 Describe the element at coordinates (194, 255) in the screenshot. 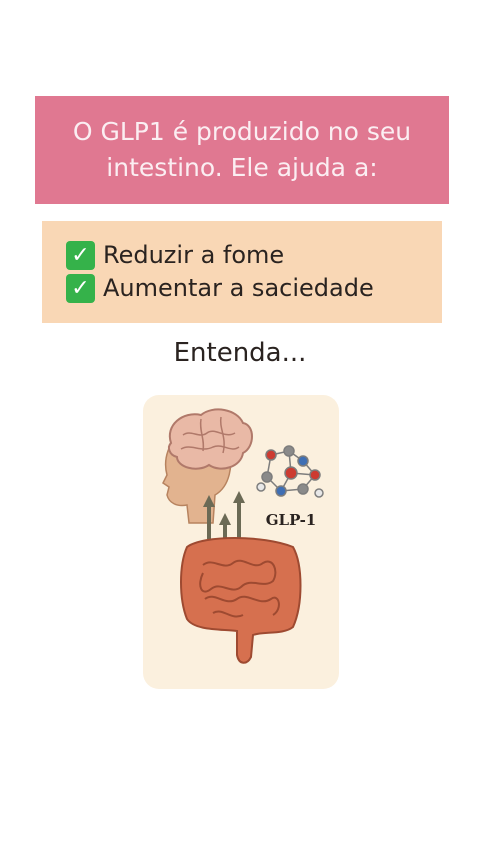

I see `benefit-label: Reduzir a fome` at that location.